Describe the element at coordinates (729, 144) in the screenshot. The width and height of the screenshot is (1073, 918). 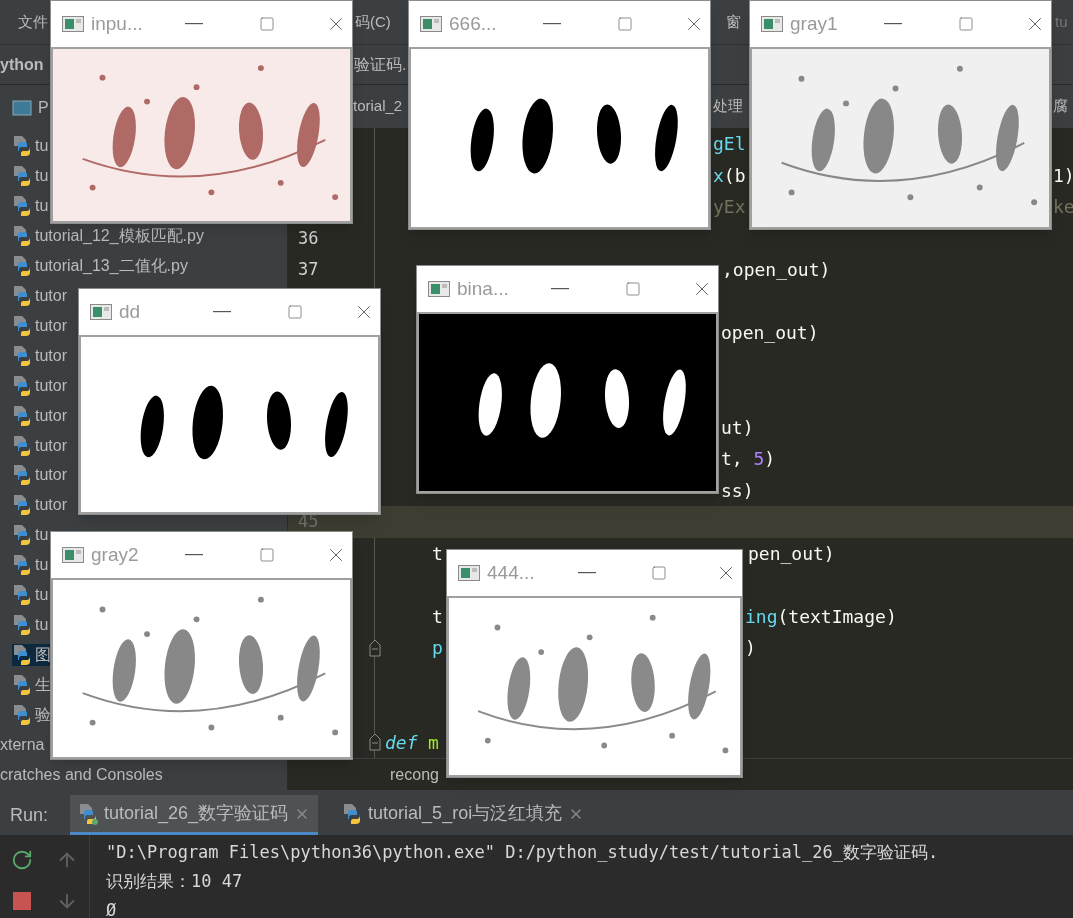
I see `code-text: gEl` at that location.